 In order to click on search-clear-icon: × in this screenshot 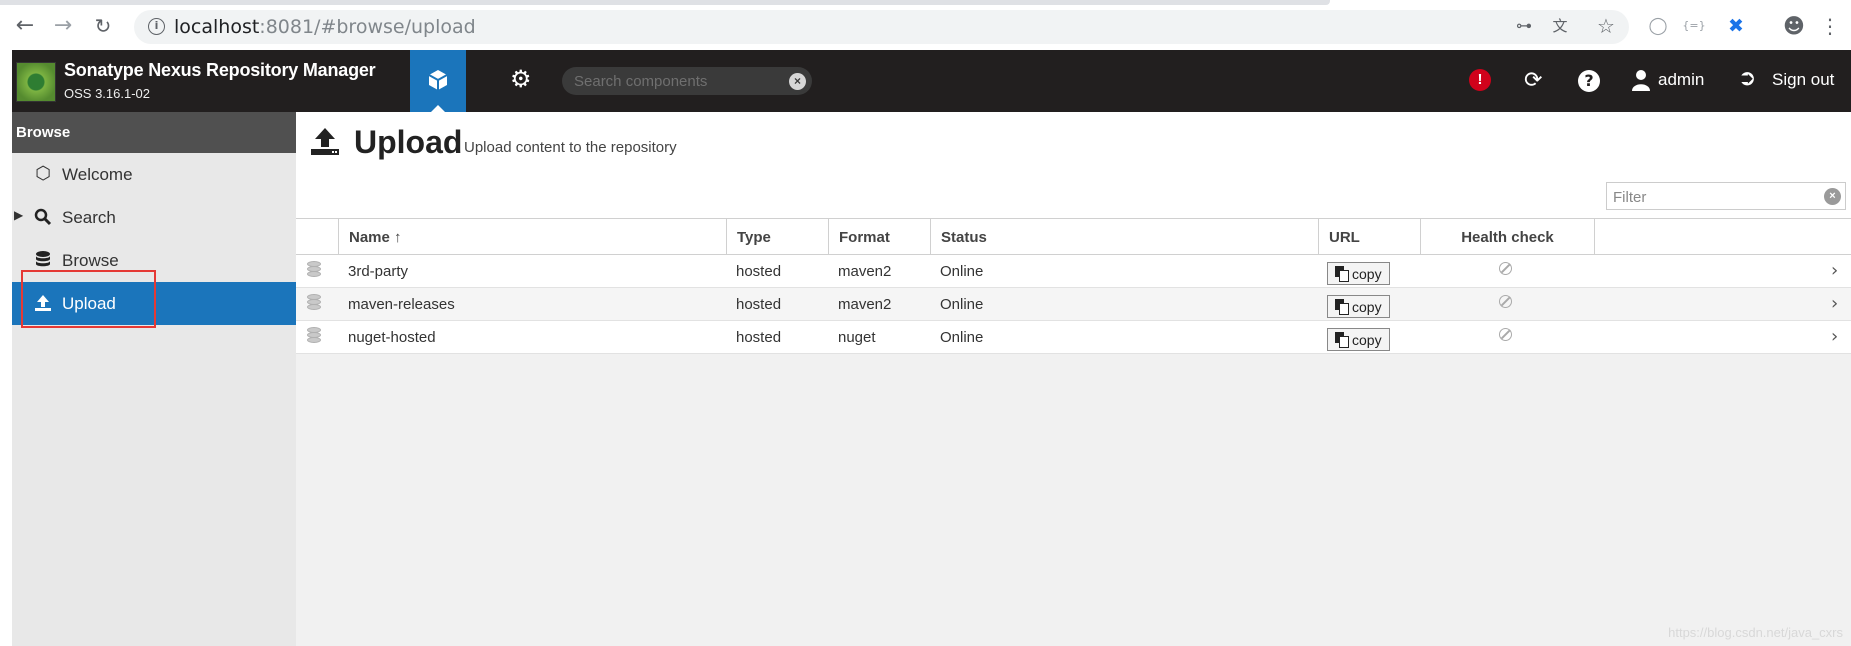, I will do `click(797, 81)`.